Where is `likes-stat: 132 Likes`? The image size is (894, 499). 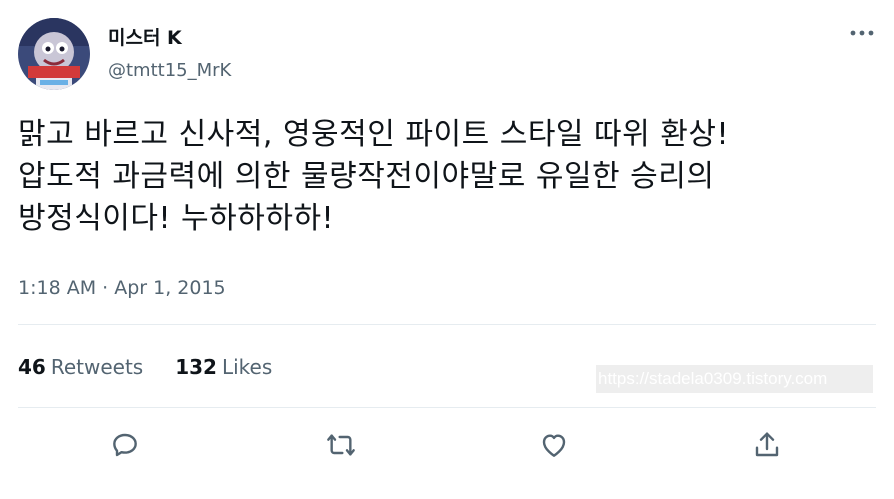
likes-stat: 132 Likes is located at coordinates (223, 367).